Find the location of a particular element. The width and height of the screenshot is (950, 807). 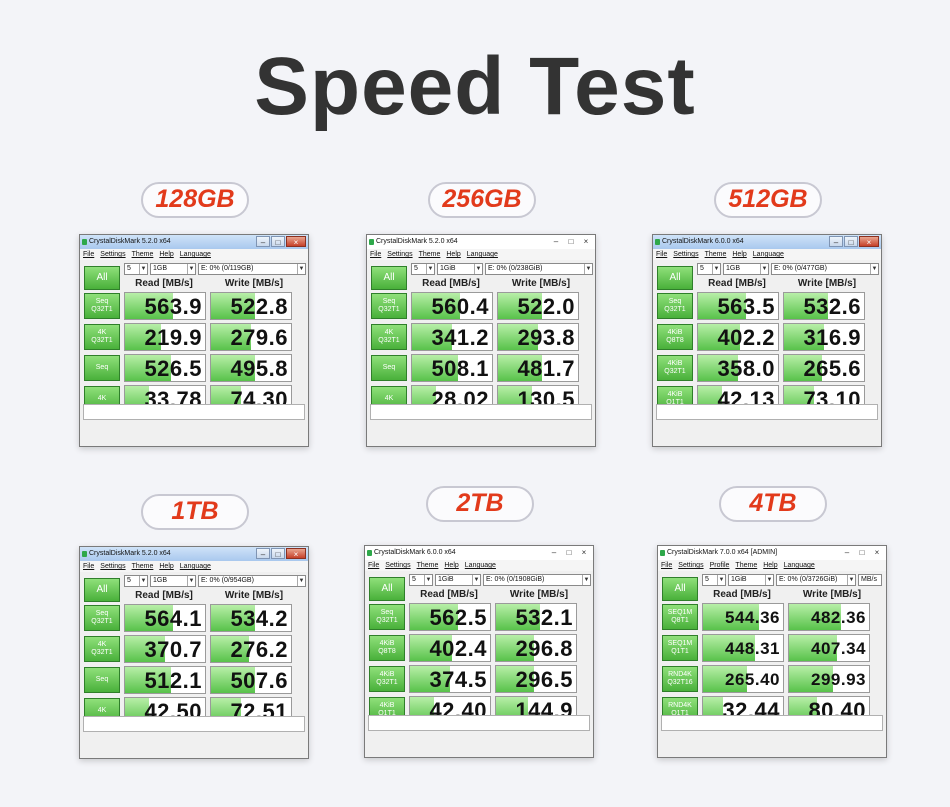

read-header: Read [MB/s] is located at coordinates (164, 595).